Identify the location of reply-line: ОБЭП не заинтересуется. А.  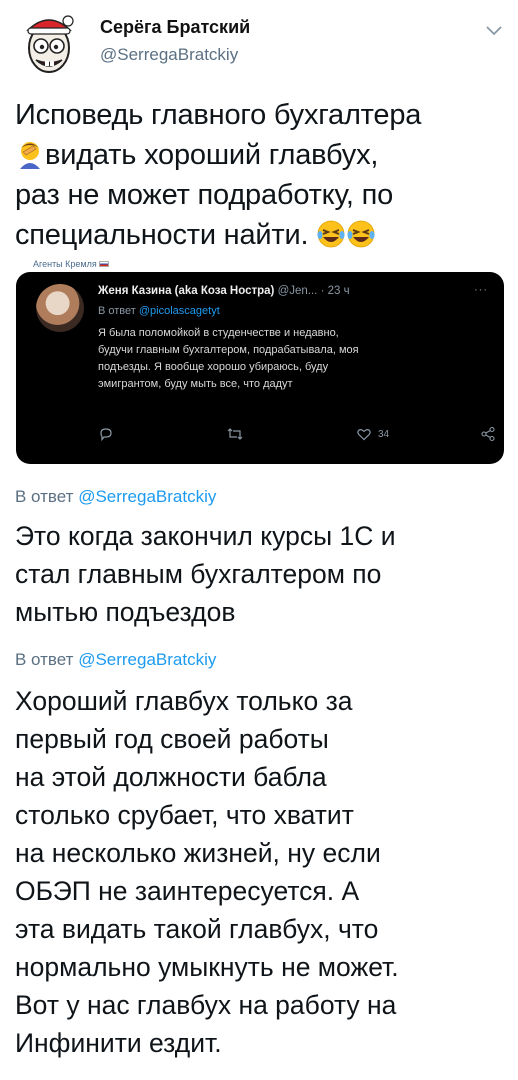
(187, 891).